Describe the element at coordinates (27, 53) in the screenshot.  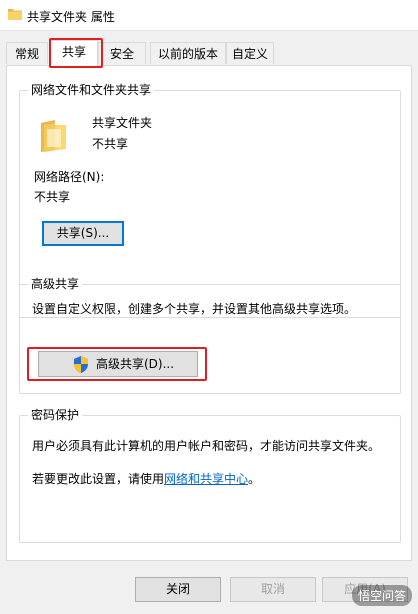
I see `tab-general: 常规` at that location.